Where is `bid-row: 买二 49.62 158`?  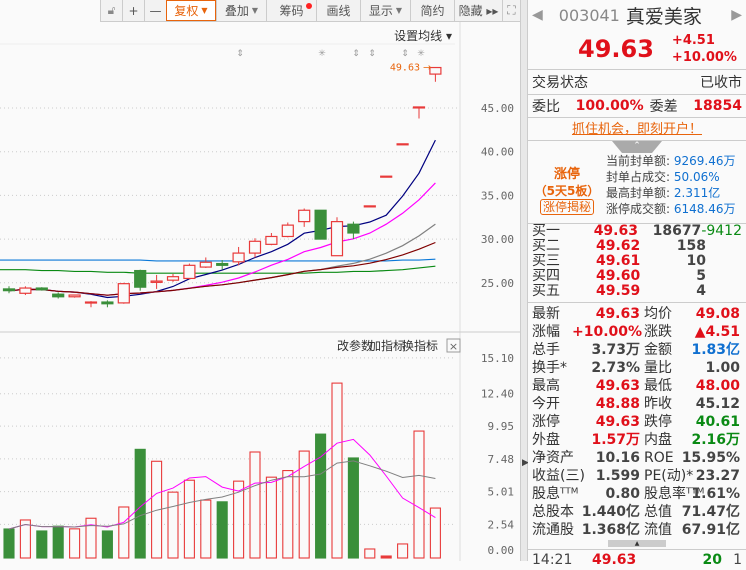
bid-row: 买二 49.62 158 is located at coordinates (637, 246).